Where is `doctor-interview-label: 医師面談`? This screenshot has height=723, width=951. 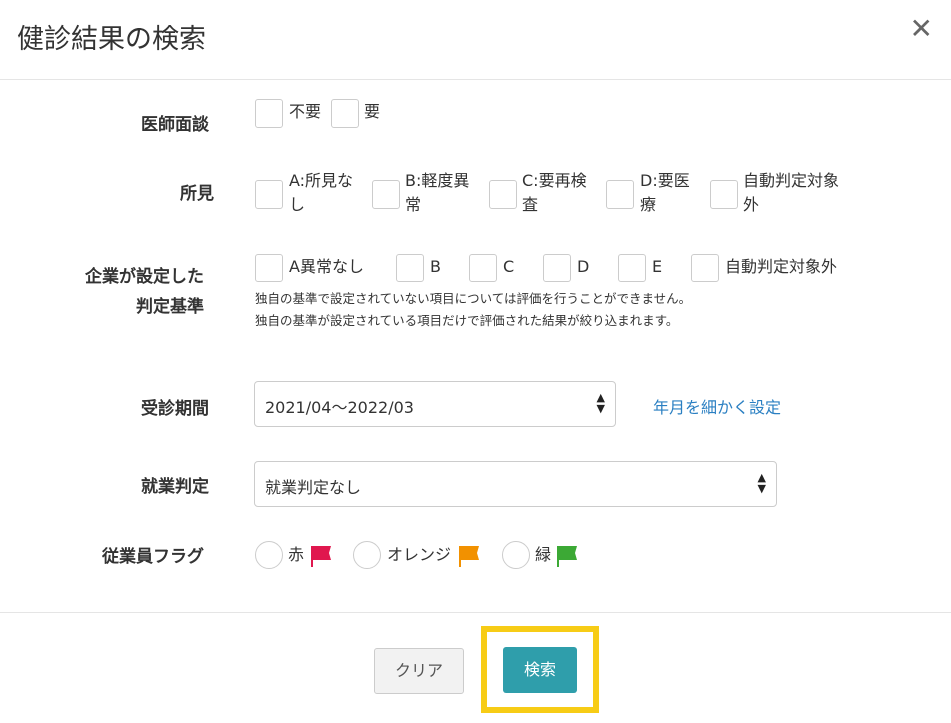 doctor-interview-label: 医師面談 is located at coordinates (175, 125).